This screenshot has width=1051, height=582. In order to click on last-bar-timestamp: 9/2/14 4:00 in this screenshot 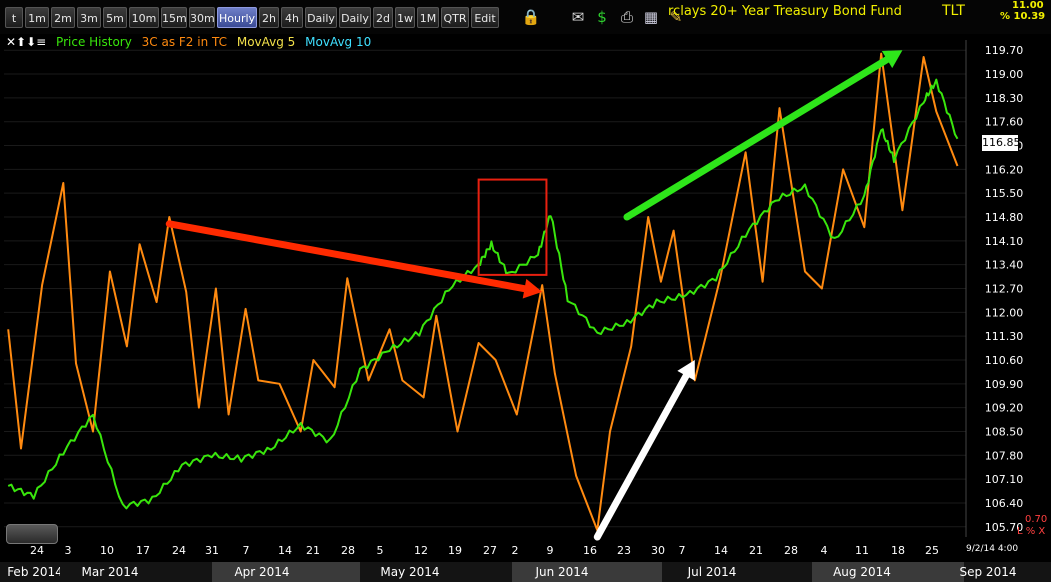, I will do `click(992, 549)`.